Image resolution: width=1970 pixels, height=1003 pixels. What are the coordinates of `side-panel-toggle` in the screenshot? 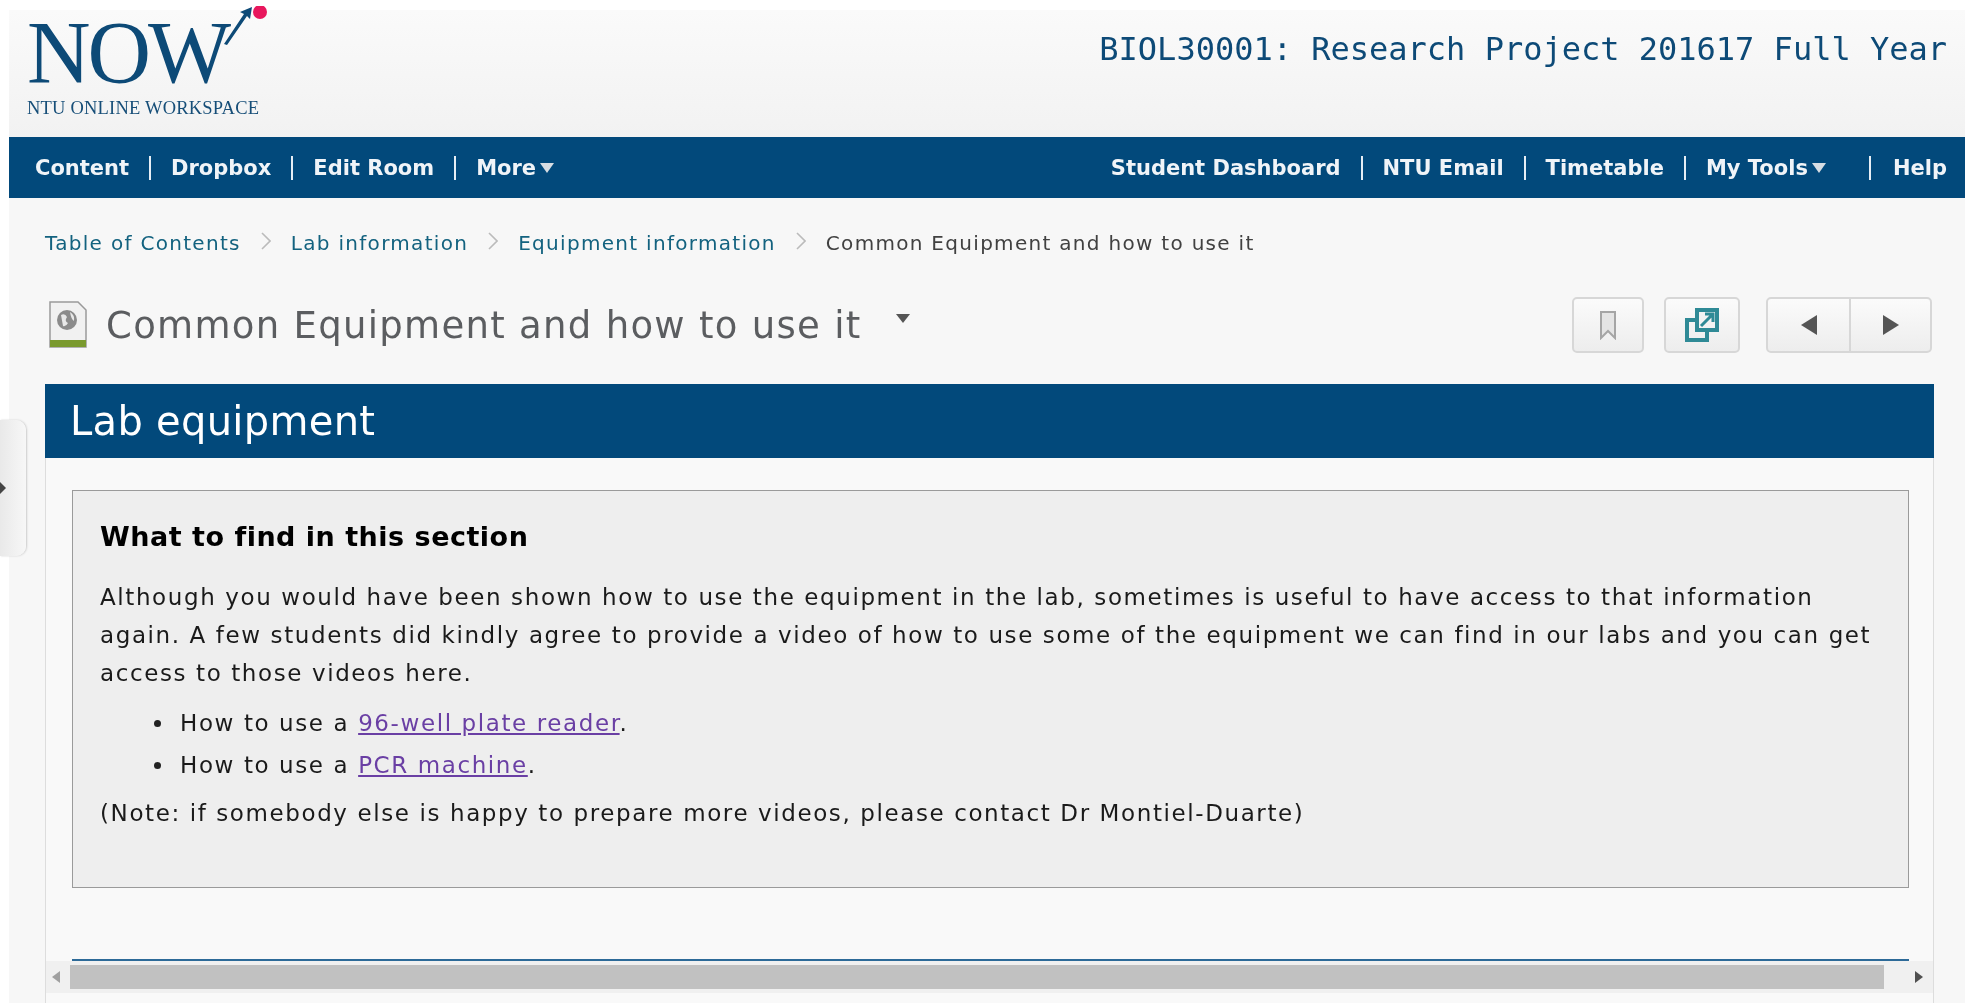 It's located at (13, 488).